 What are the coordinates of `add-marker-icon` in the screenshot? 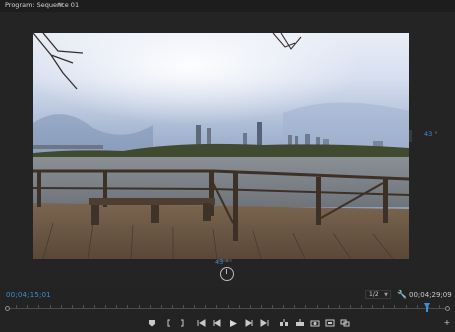 It's located at (152, 323).